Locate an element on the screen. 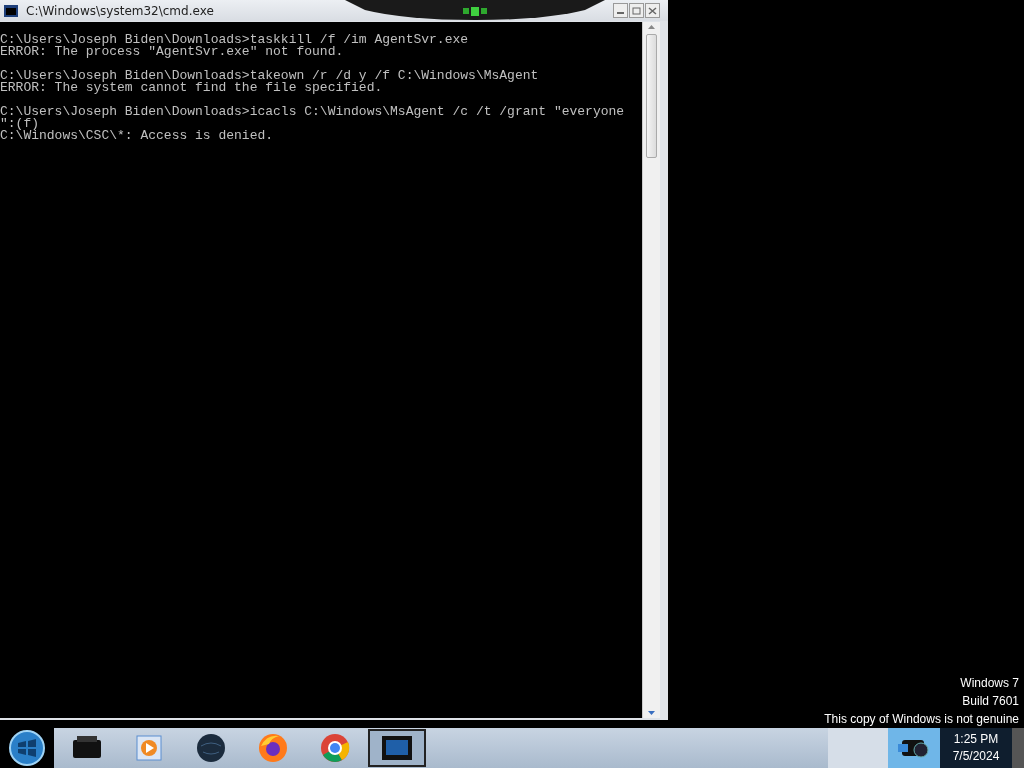 The image size is (1024, 768). start-button is located at coordinates (27, 748).